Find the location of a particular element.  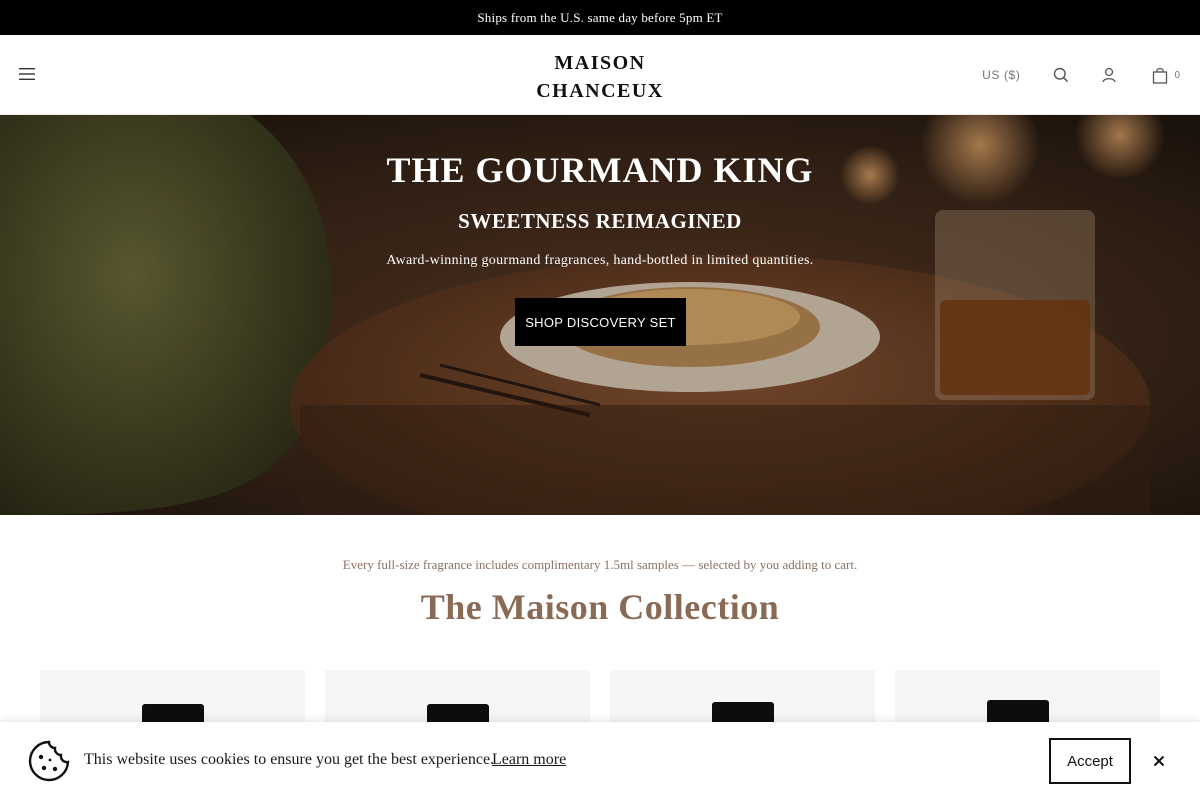

site-logo: MAISON CHANCEUX is located at coordinates (600, 77).